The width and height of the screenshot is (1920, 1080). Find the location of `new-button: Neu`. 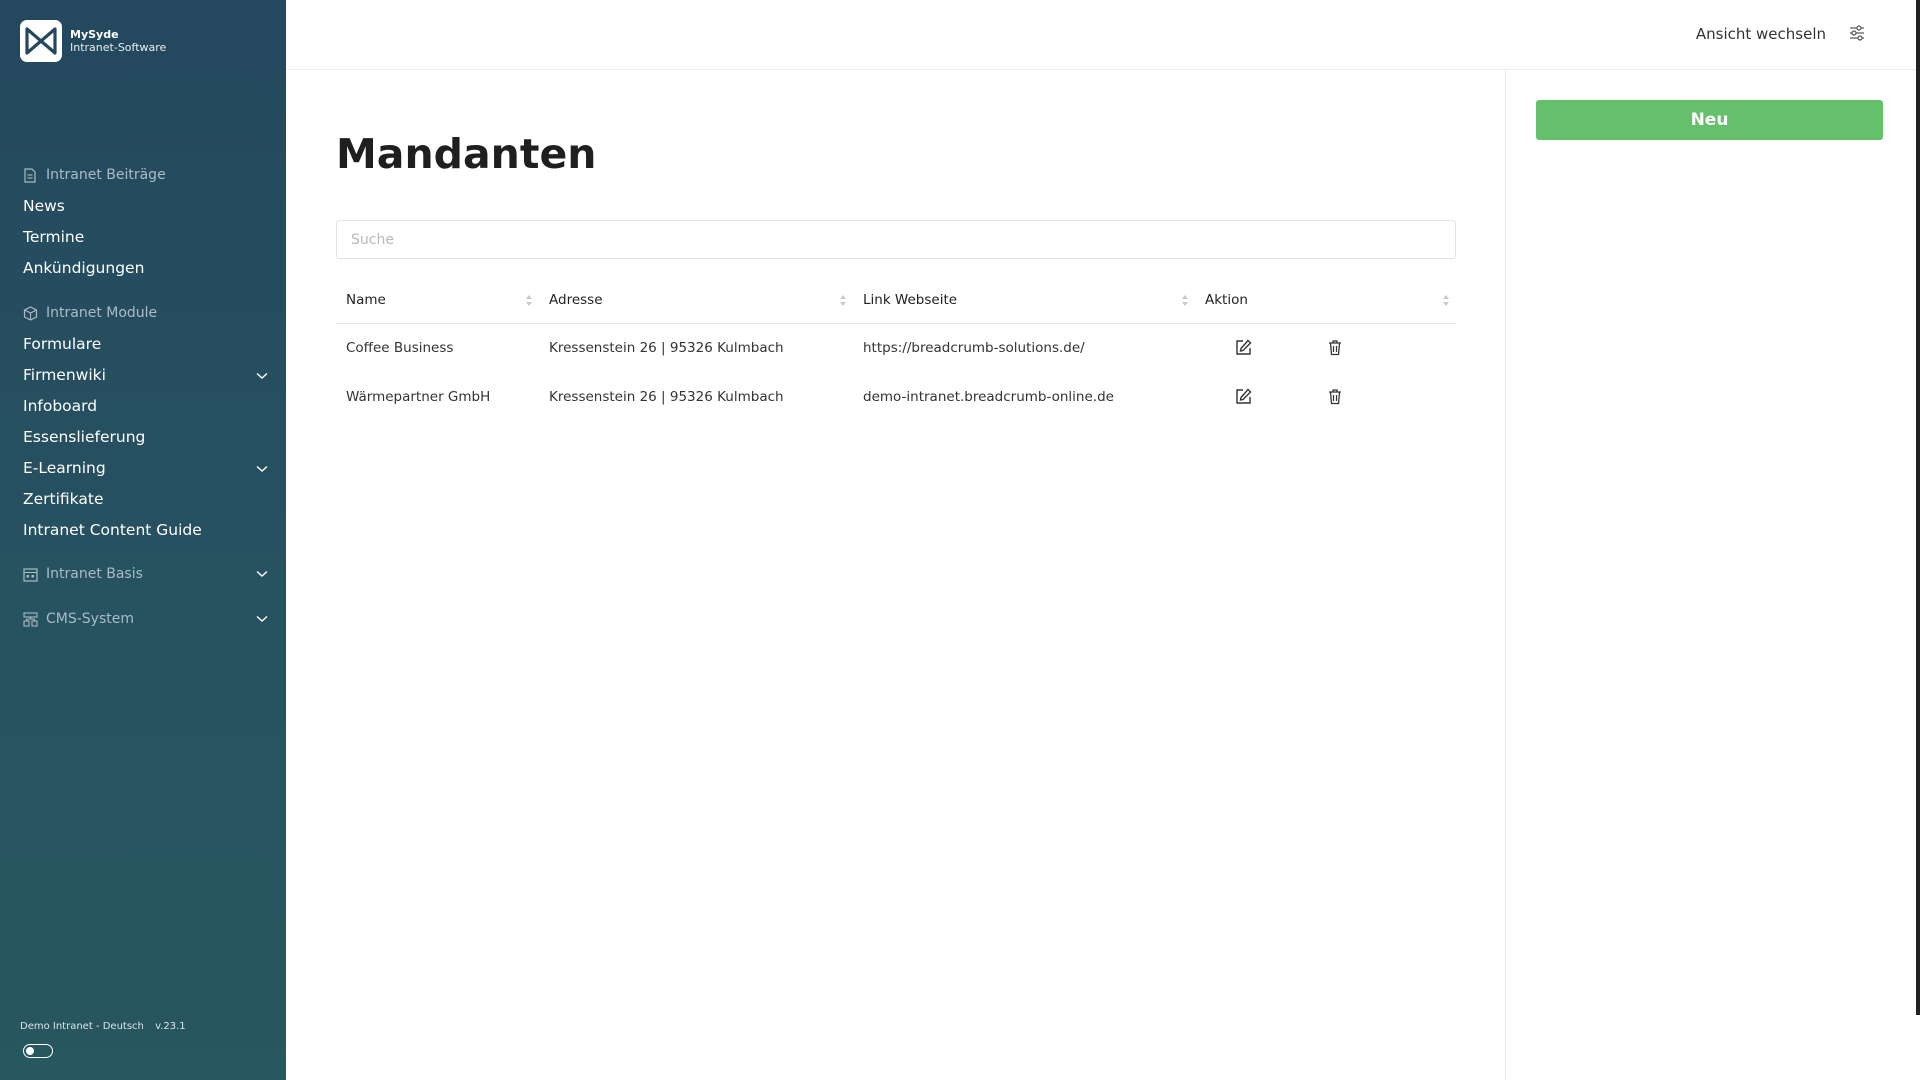

new-button: Neu is located at coordinates (1709, 120).